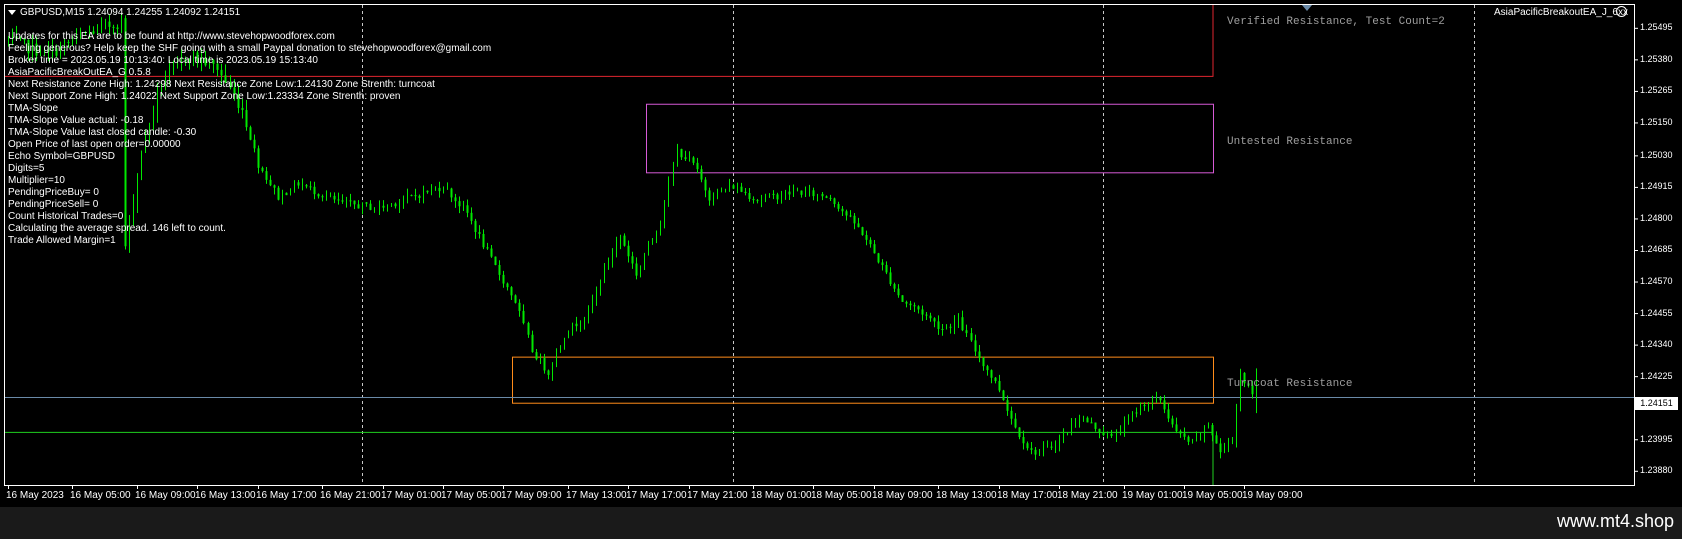 The width and height of the screenshot is (1682, 539). Describe the element at coordinates (1336, 22) in the screenshot. I see `zone-1-label: Verified Resistance, Test Count=2` at that location.